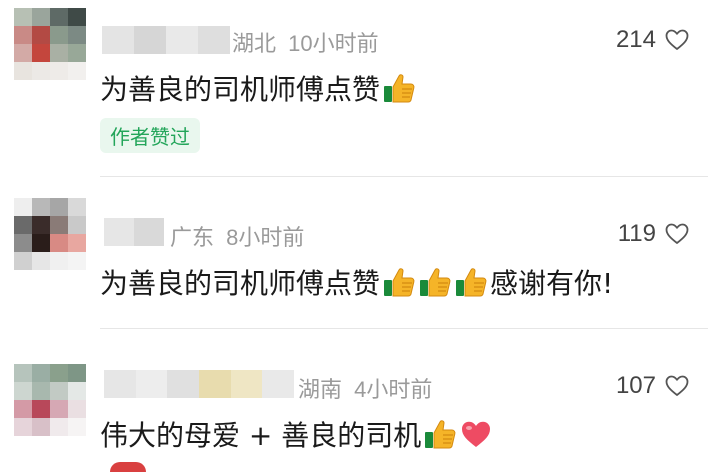 The image size is (708, 472). I want to click on like-button: 107, so click(653, 386).